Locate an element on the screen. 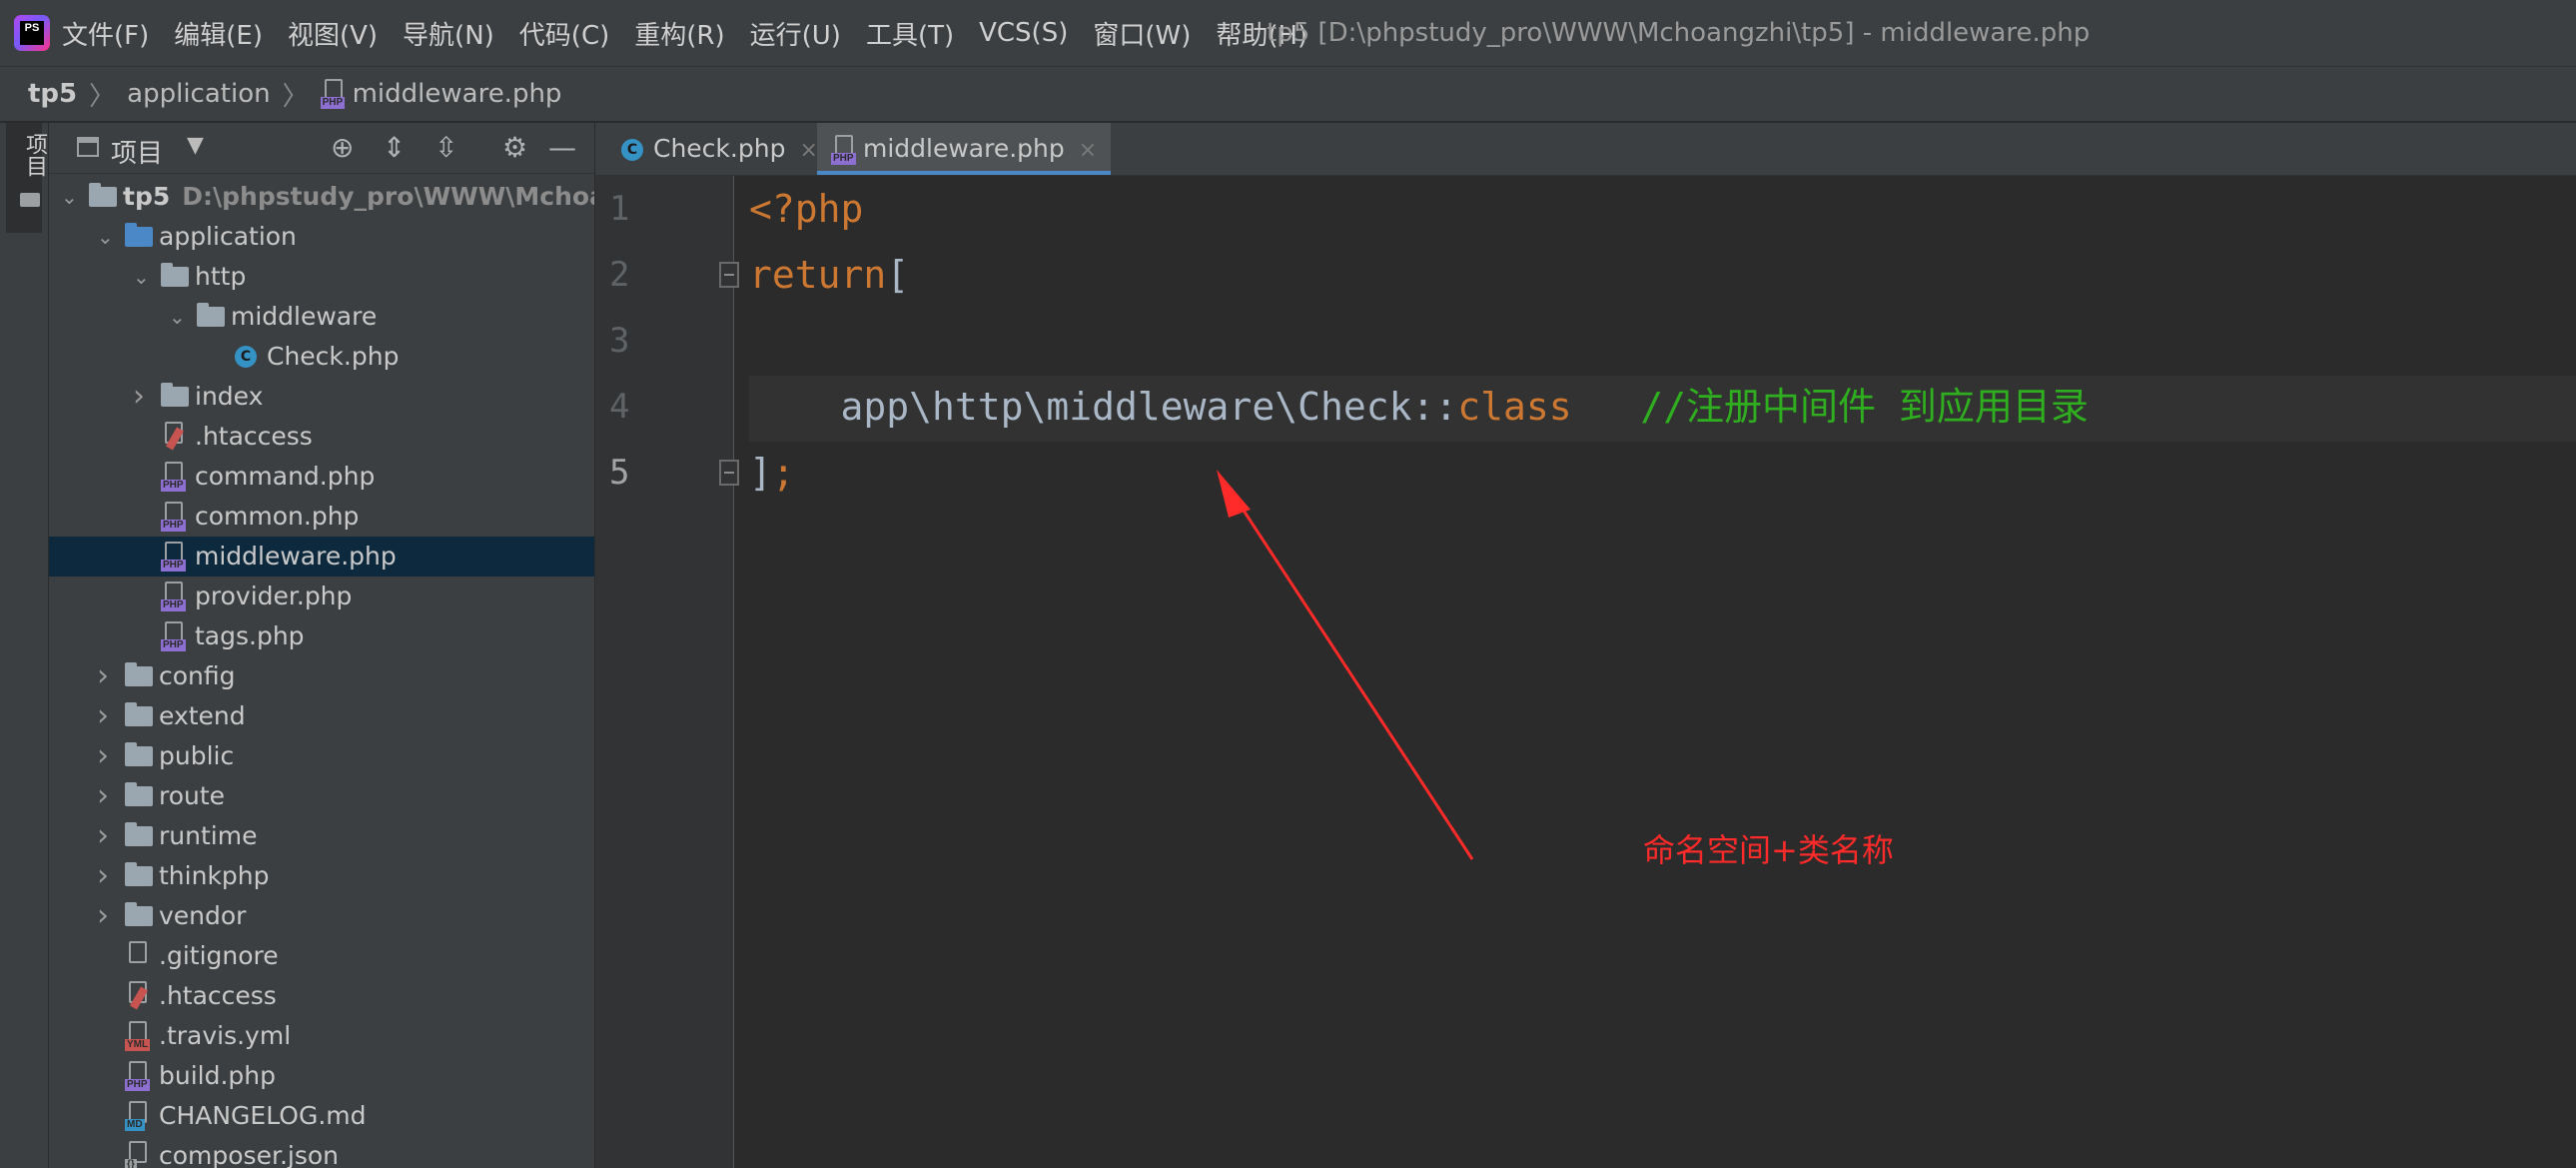 This screenshot has width=2576, height=1168. annotation-arrow-head is located at coordinates (1234, 494).